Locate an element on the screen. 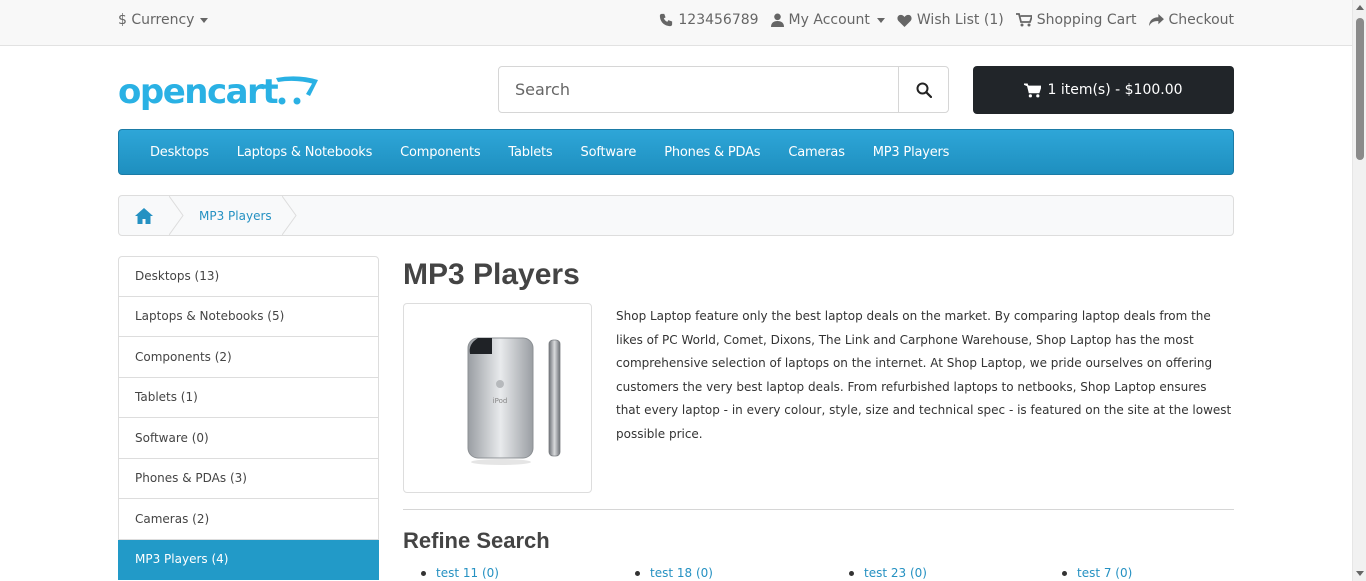  my-account-label: My Account is located at coordinates (829, 20).